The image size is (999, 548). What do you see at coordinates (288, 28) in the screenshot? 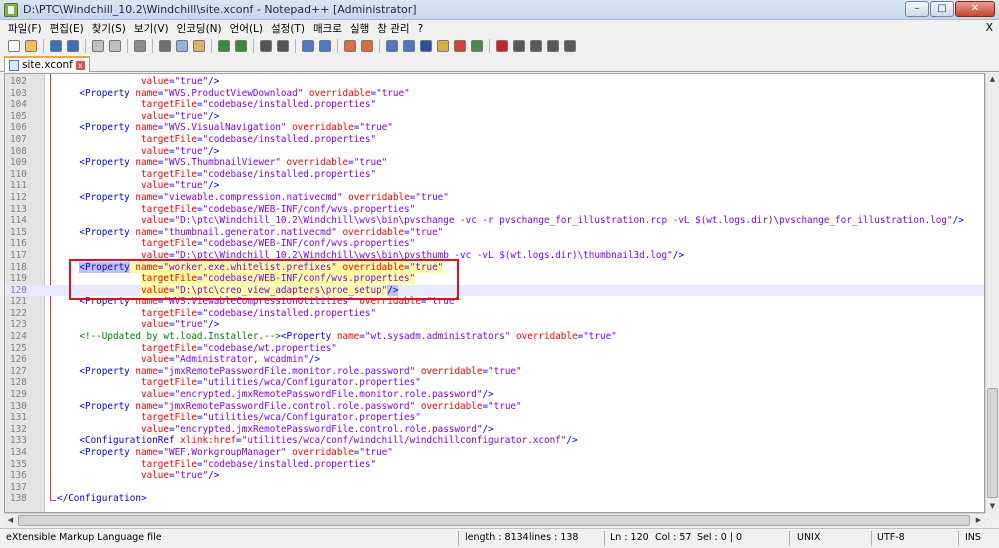
I see `menu-settings: 설정(T)` at bounding box center [288, 28].